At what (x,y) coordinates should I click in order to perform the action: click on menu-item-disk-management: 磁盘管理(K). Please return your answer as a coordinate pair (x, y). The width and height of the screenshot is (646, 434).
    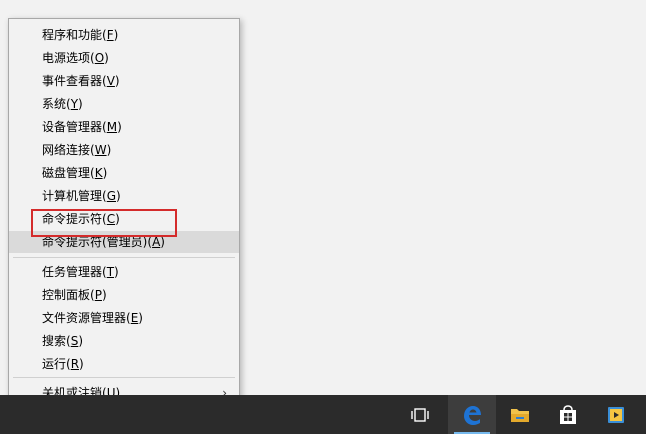
    Looking at the image, I should click on (124, 173).